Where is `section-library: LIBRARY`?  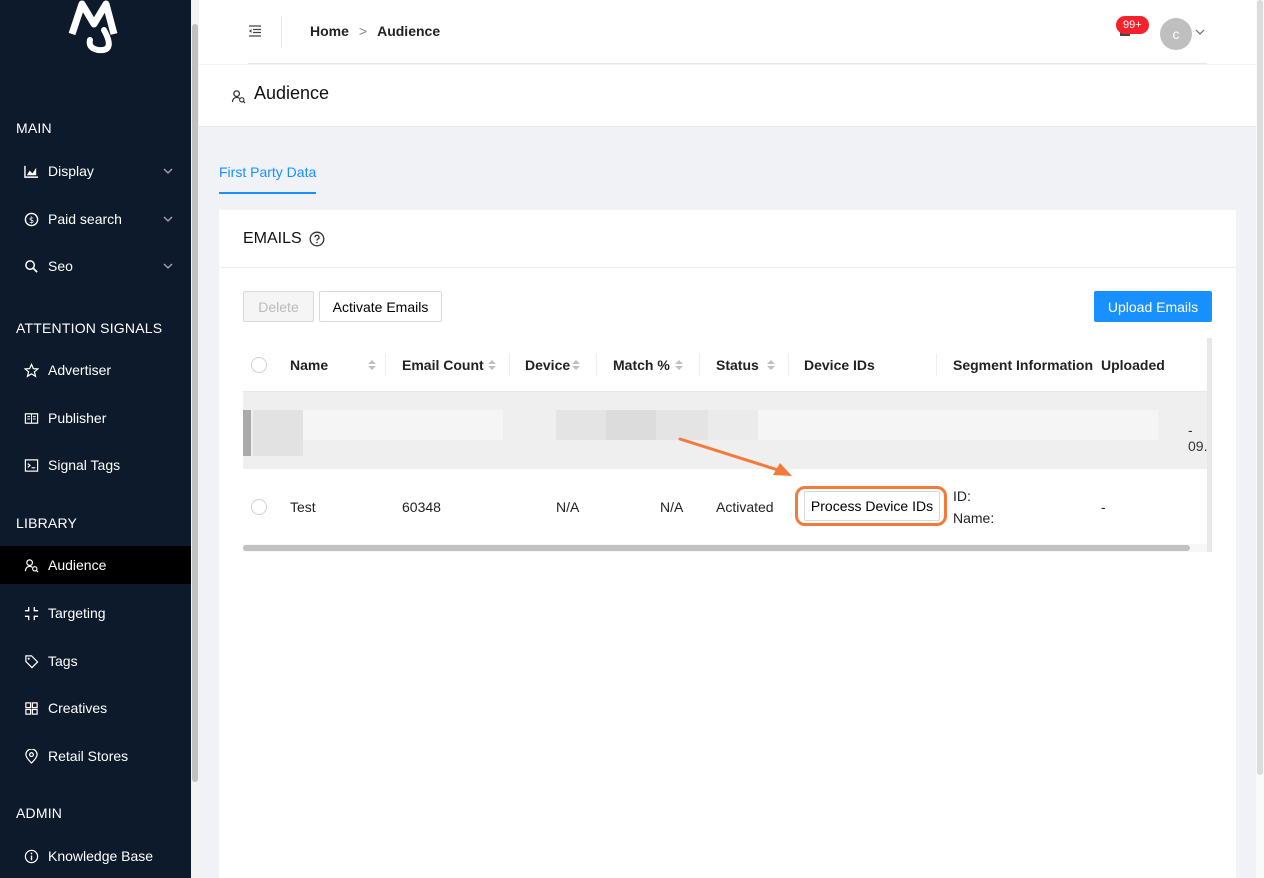
section-library: LIBRARY is located at coordinates (47, 523).